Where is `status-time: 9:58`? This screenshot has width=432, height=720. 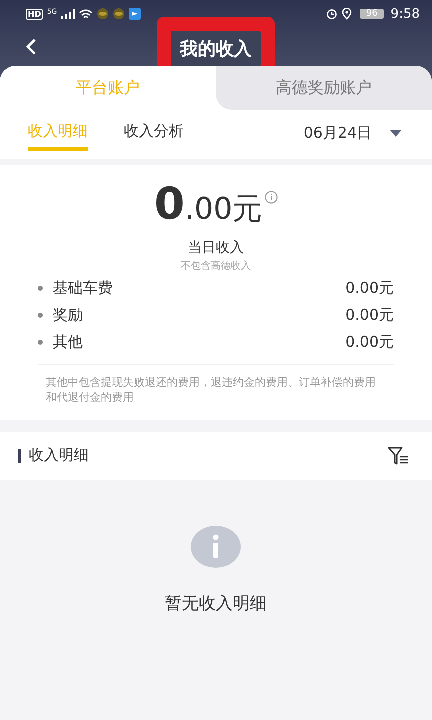
status-time: 9:58 is located at coordinates (405, 14).